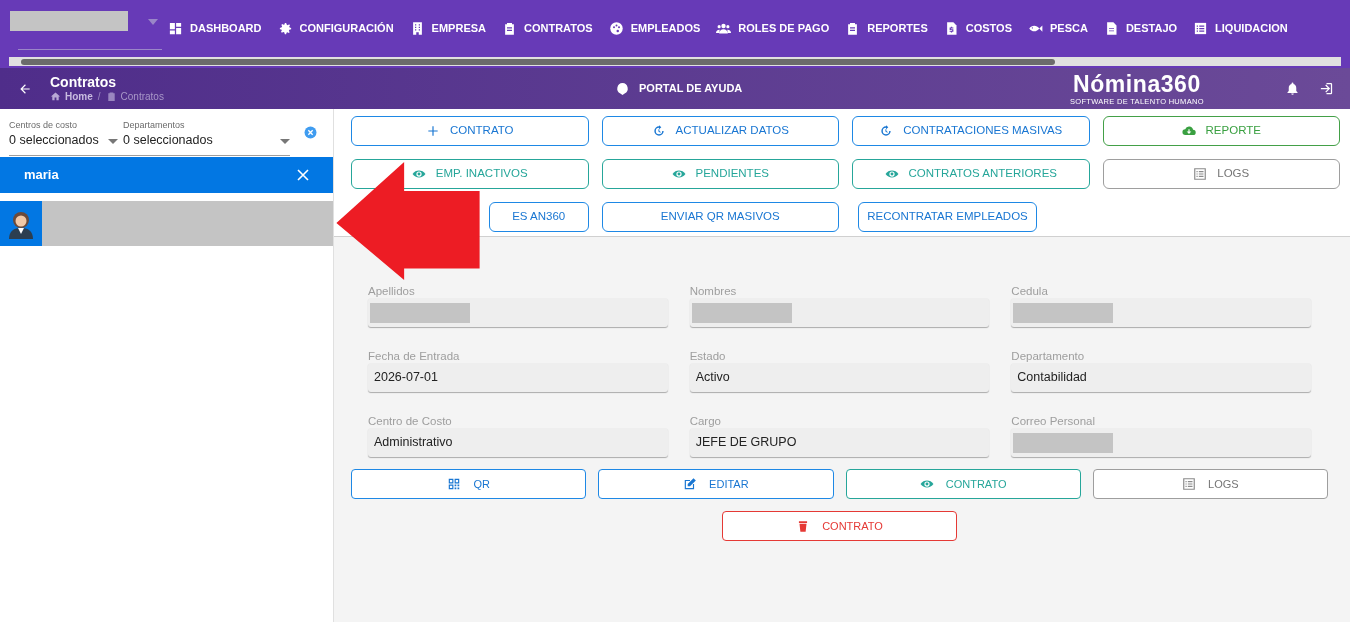 This screenshot has height=622, width=1350. I want to click on close-icon, so click(303, 175).